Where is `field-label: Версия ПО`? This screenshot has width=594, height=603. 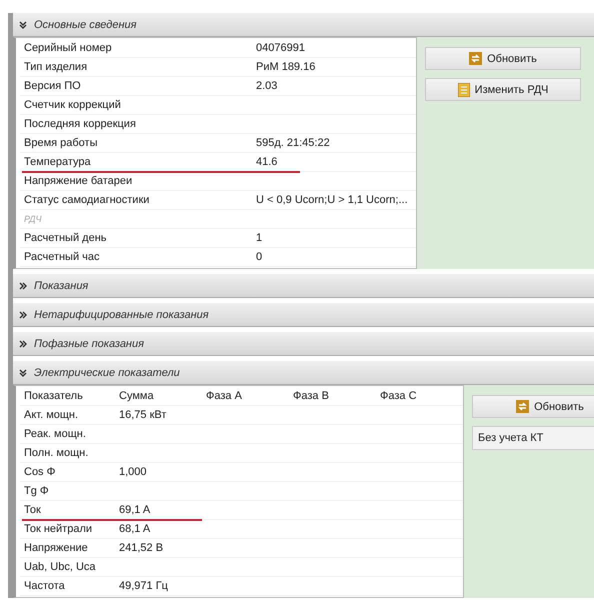
field-label: Версия ПО is located at coordinates (52, 86).